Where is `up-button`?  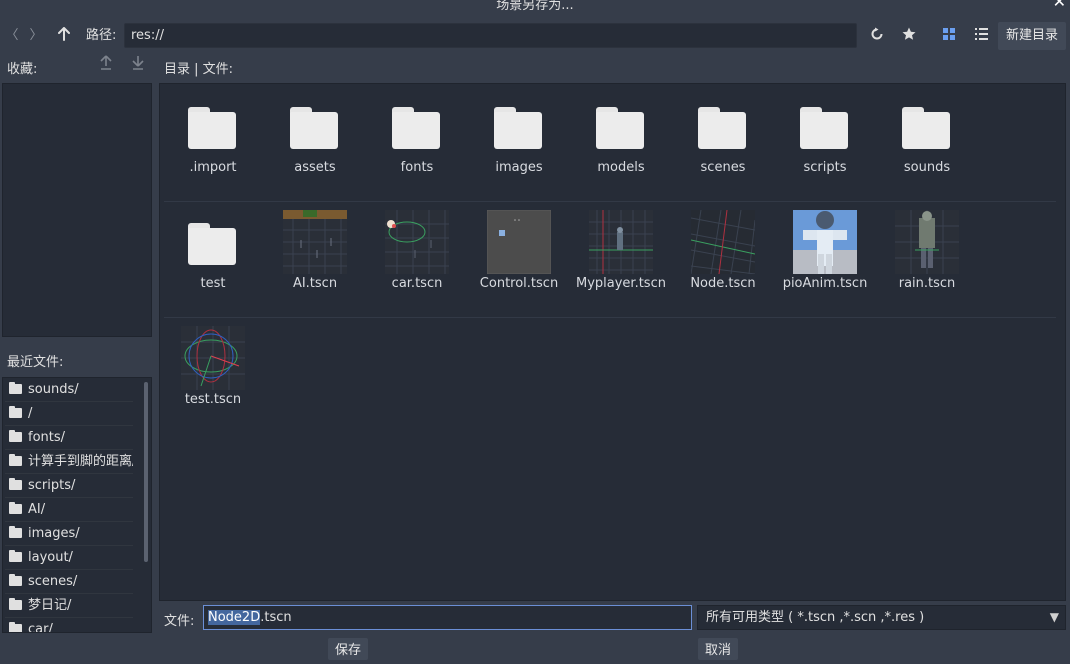 up-button is located at coordinates (64, 36).